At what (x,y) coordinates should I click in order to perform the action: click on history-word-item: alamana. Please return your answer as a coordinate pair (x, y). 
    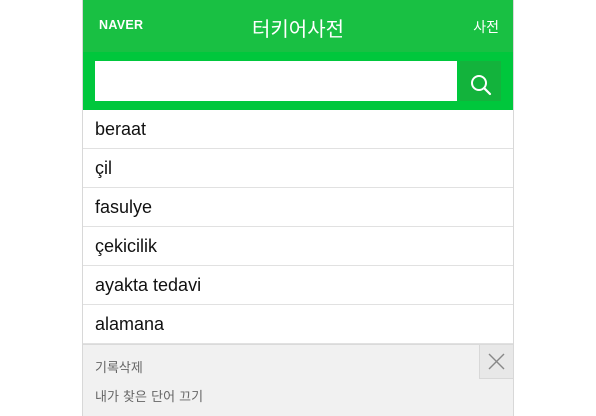
    Looking at the image, I should click on (298, 324).